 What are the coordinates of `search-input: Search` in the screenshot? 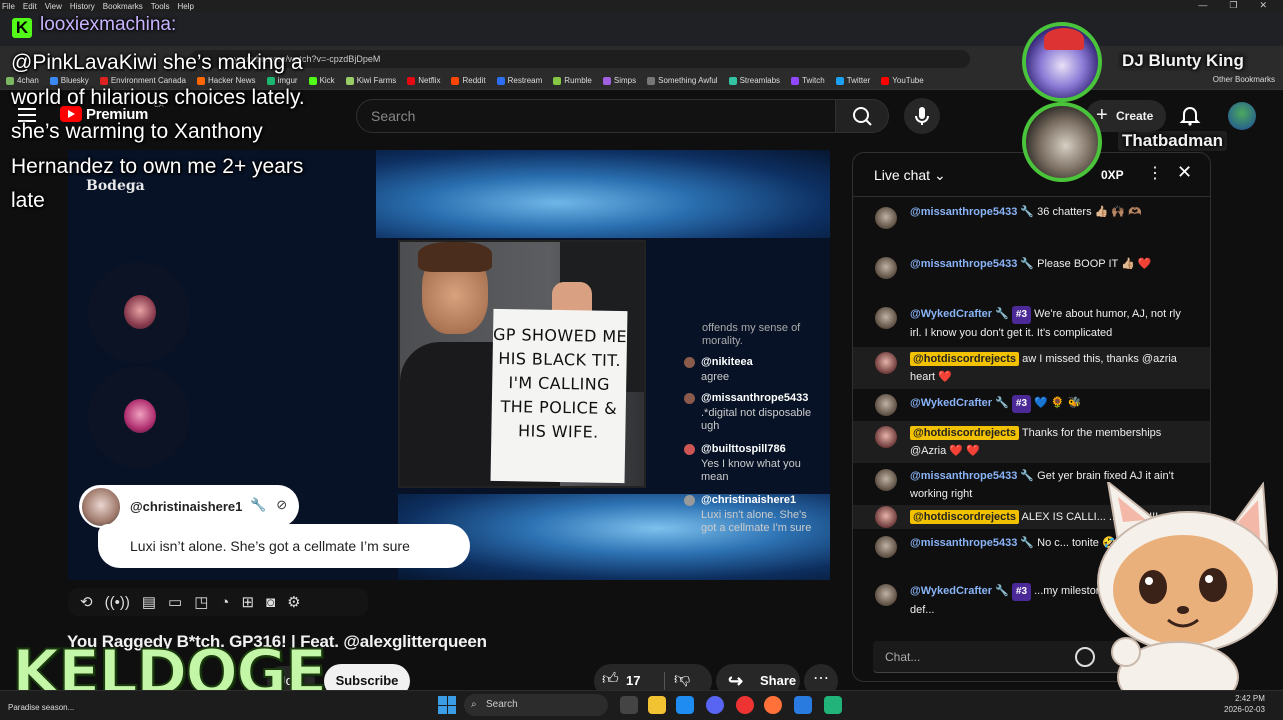 It's located at (596, 116).